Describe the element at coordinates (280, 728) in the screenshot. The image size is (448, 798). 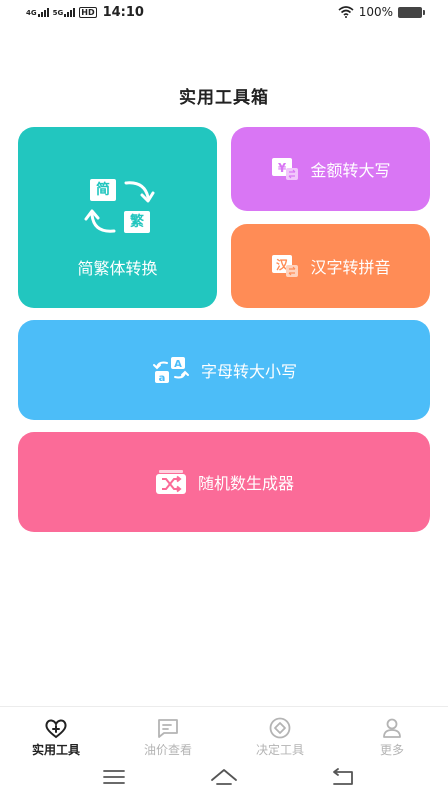
I see `decision-circle-icon` at that location.